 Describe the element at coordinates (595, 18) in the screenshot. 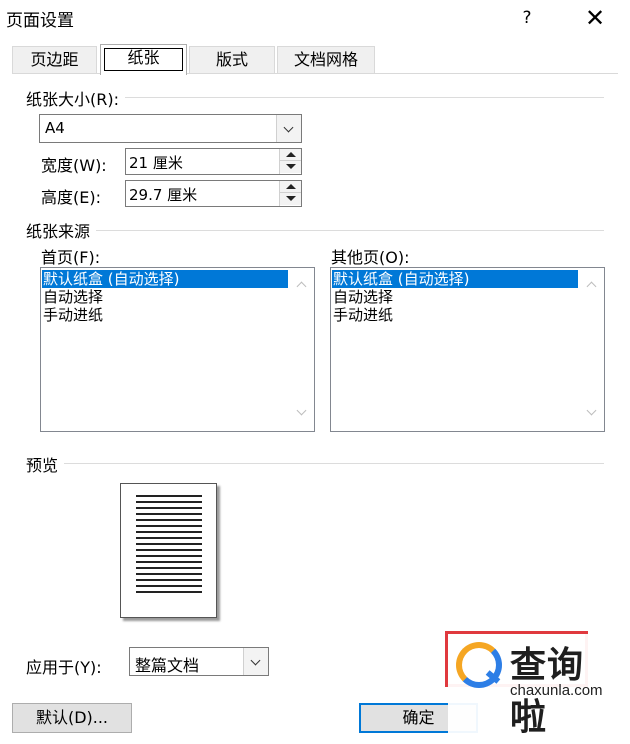

I see `close-button: ✕` at that location.